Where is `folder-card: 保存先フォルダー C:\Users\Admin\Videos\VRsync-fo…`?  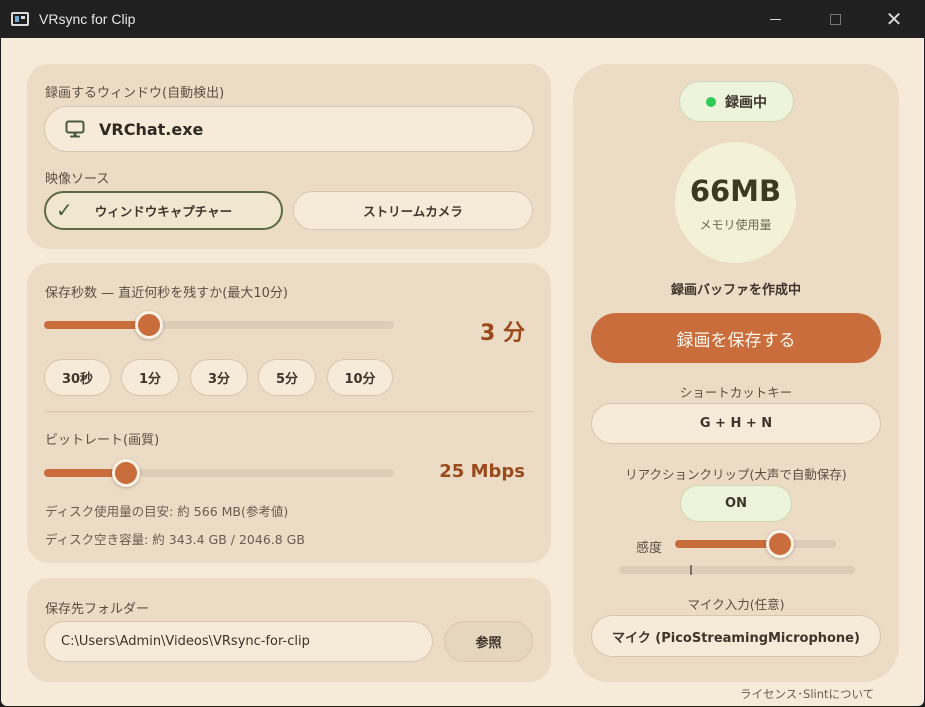
folder-card: 保存先フォルダー C:\Users\Admin\Videos\VRsync-fo… is located at coordinates (289, 630).